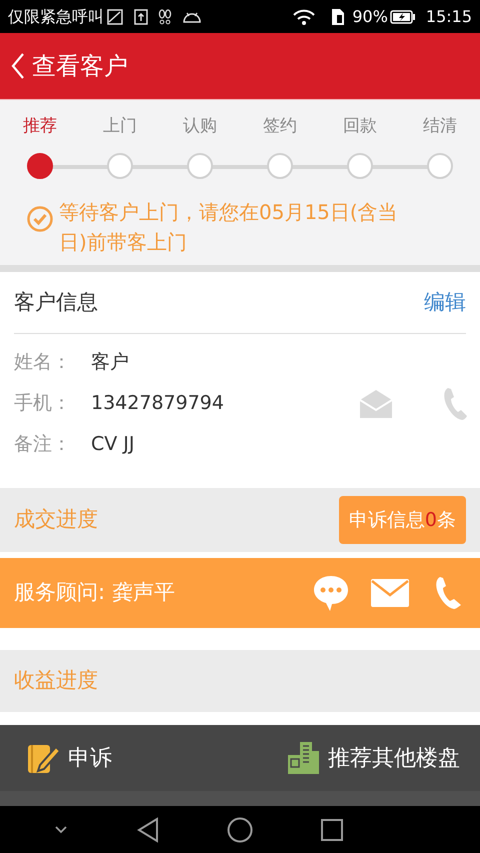 The height and width of the screenshot is (853, 480). What do you see at coordinates (403, 16) in the screenshot?
I see `battery-icon` at bounding box center [403, 16].